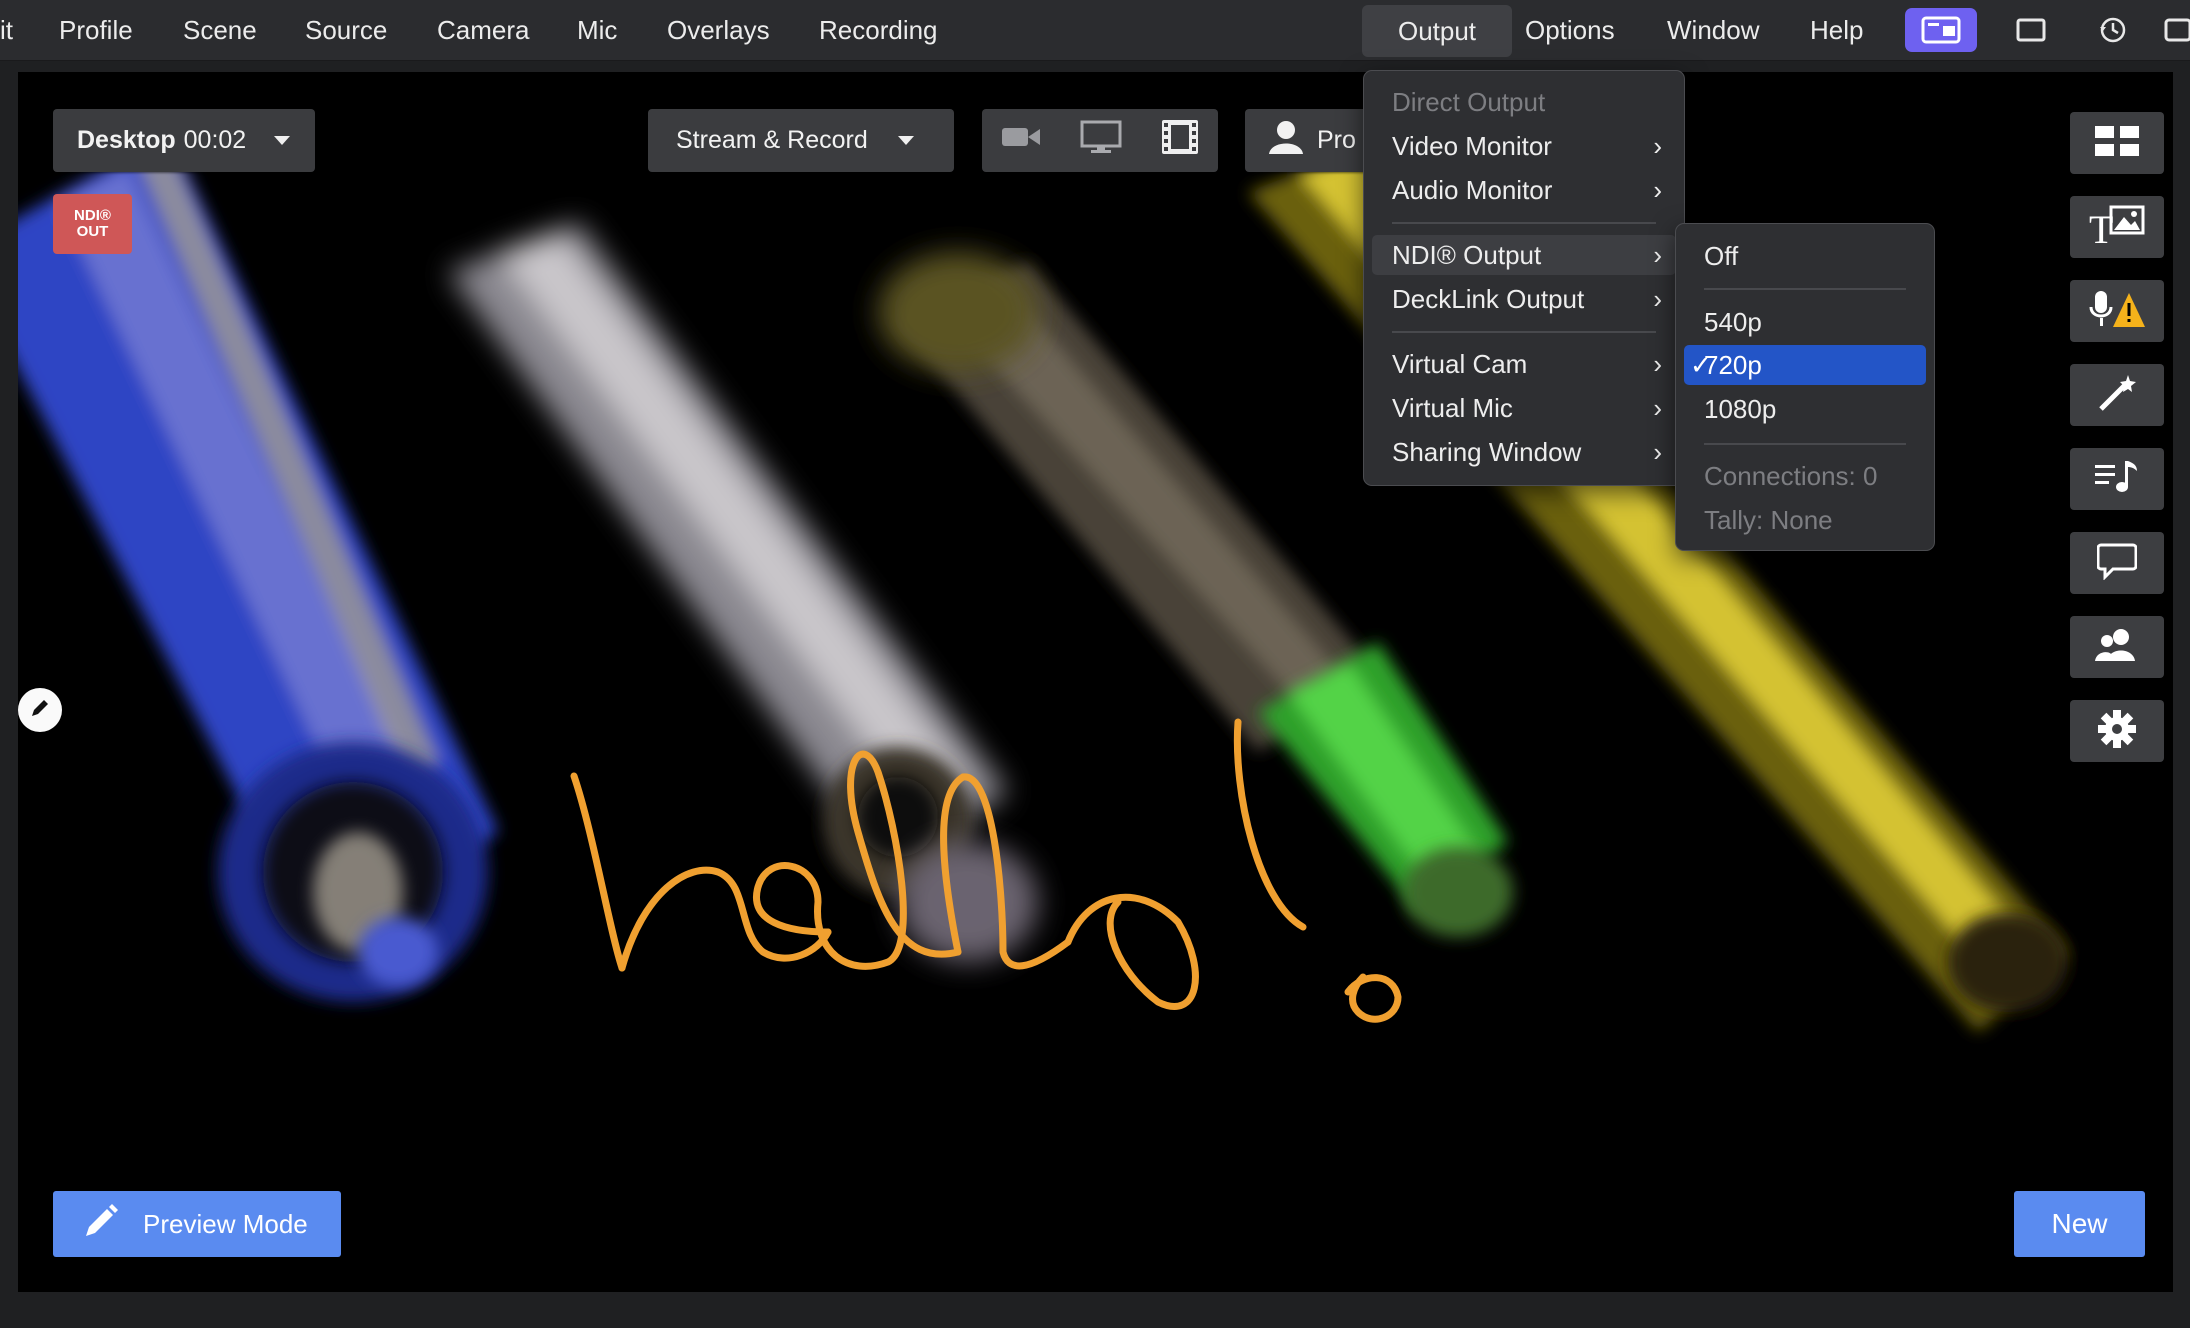 The image size is (2190, 1328). I want to click on ndi-connections-status: Connections: 0, so click(1805, 476).